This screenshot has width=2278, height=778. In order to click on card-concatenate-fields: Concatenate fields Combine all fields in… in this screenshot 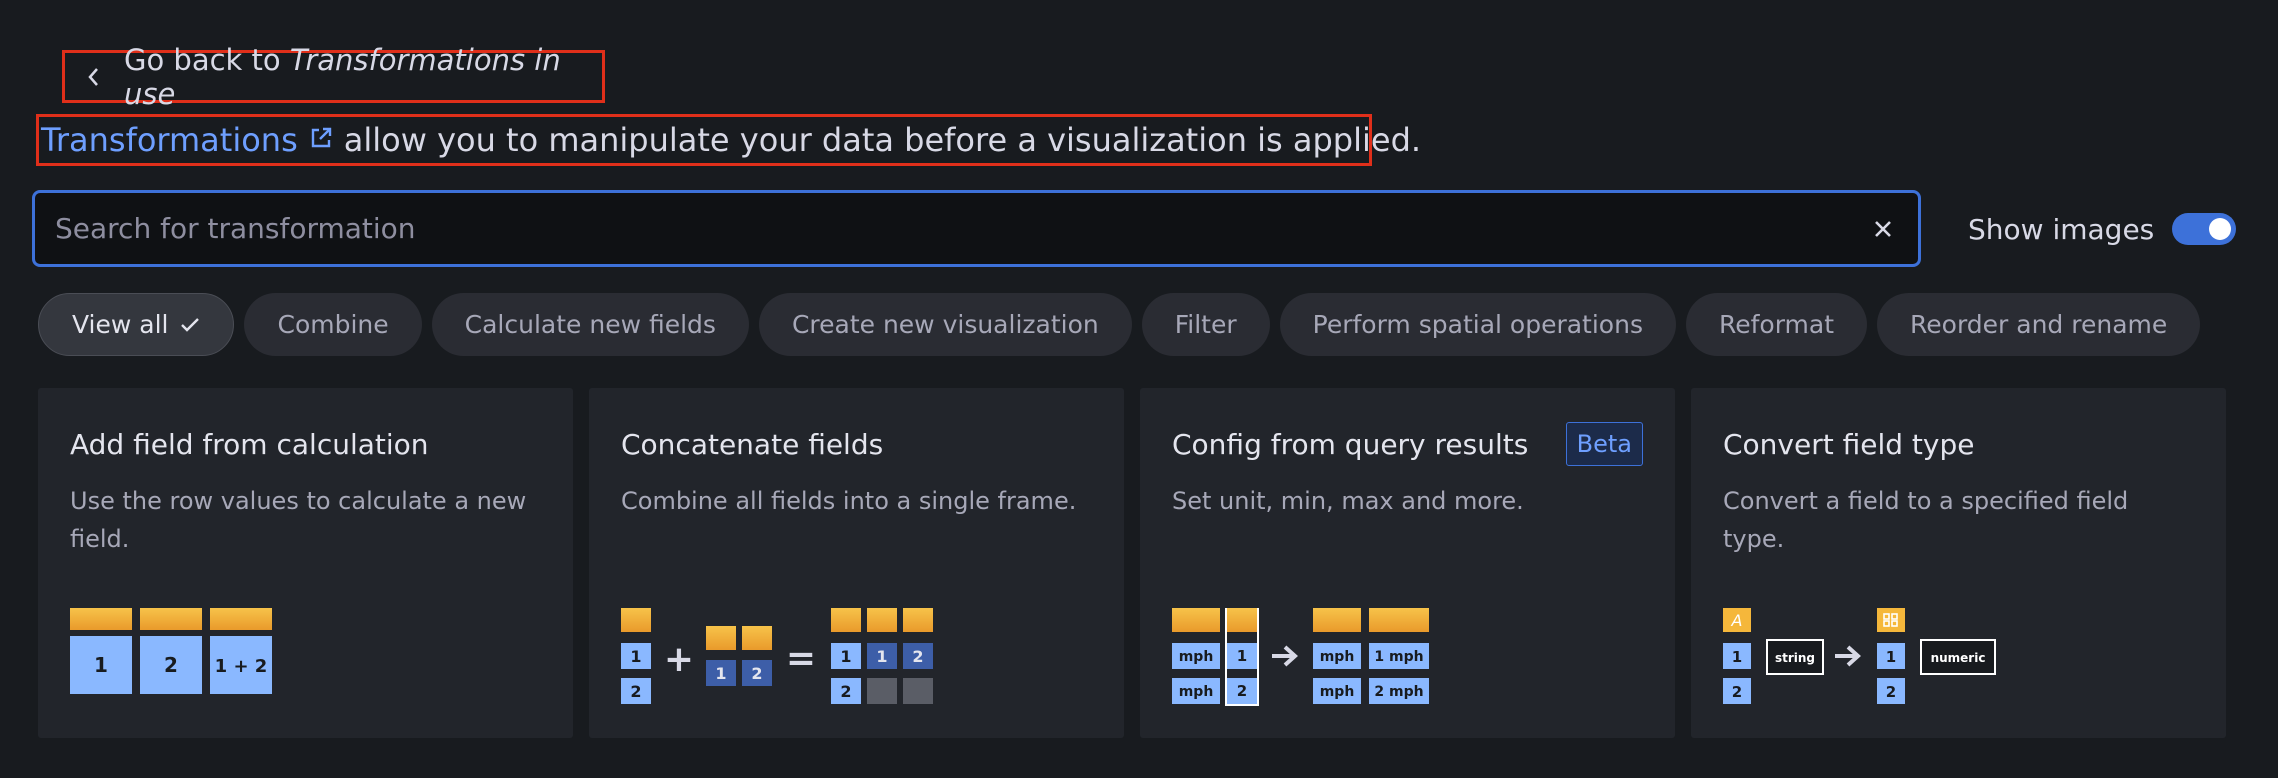, I will do `click(856, 563)`.